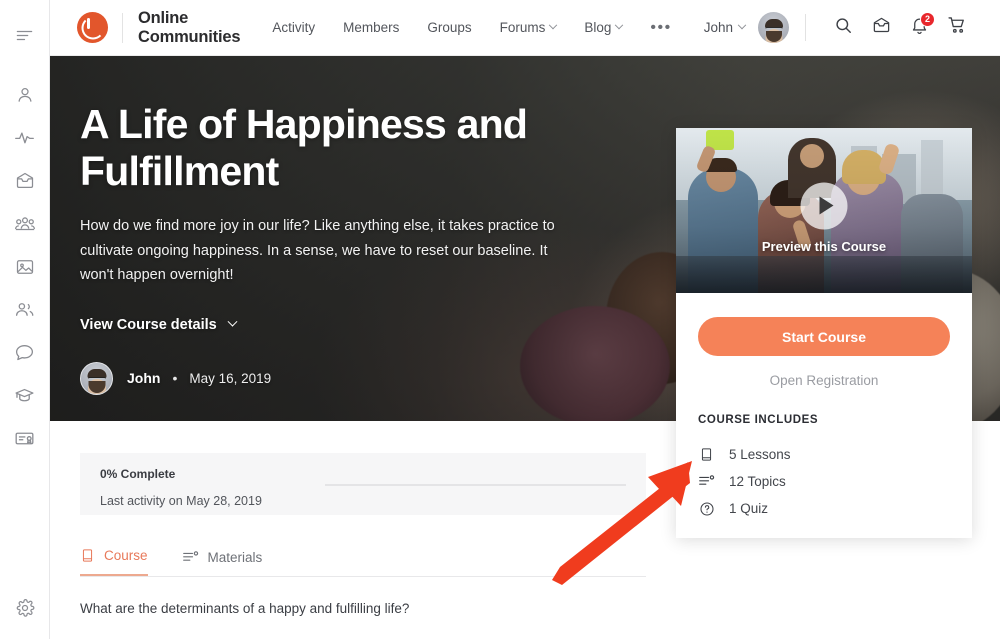 The image size is (1000, 639). I want to click on last-activity-label: Last activity on May 28, 2019, so click(181, 501).